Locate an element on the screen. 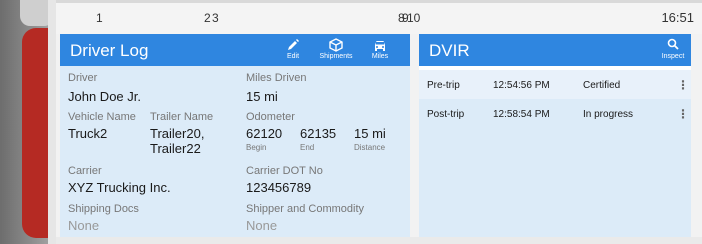 The height and width of the screenshot is (244, 702). driver-value: John Doe Jr. is located at coordinates (104, 96).